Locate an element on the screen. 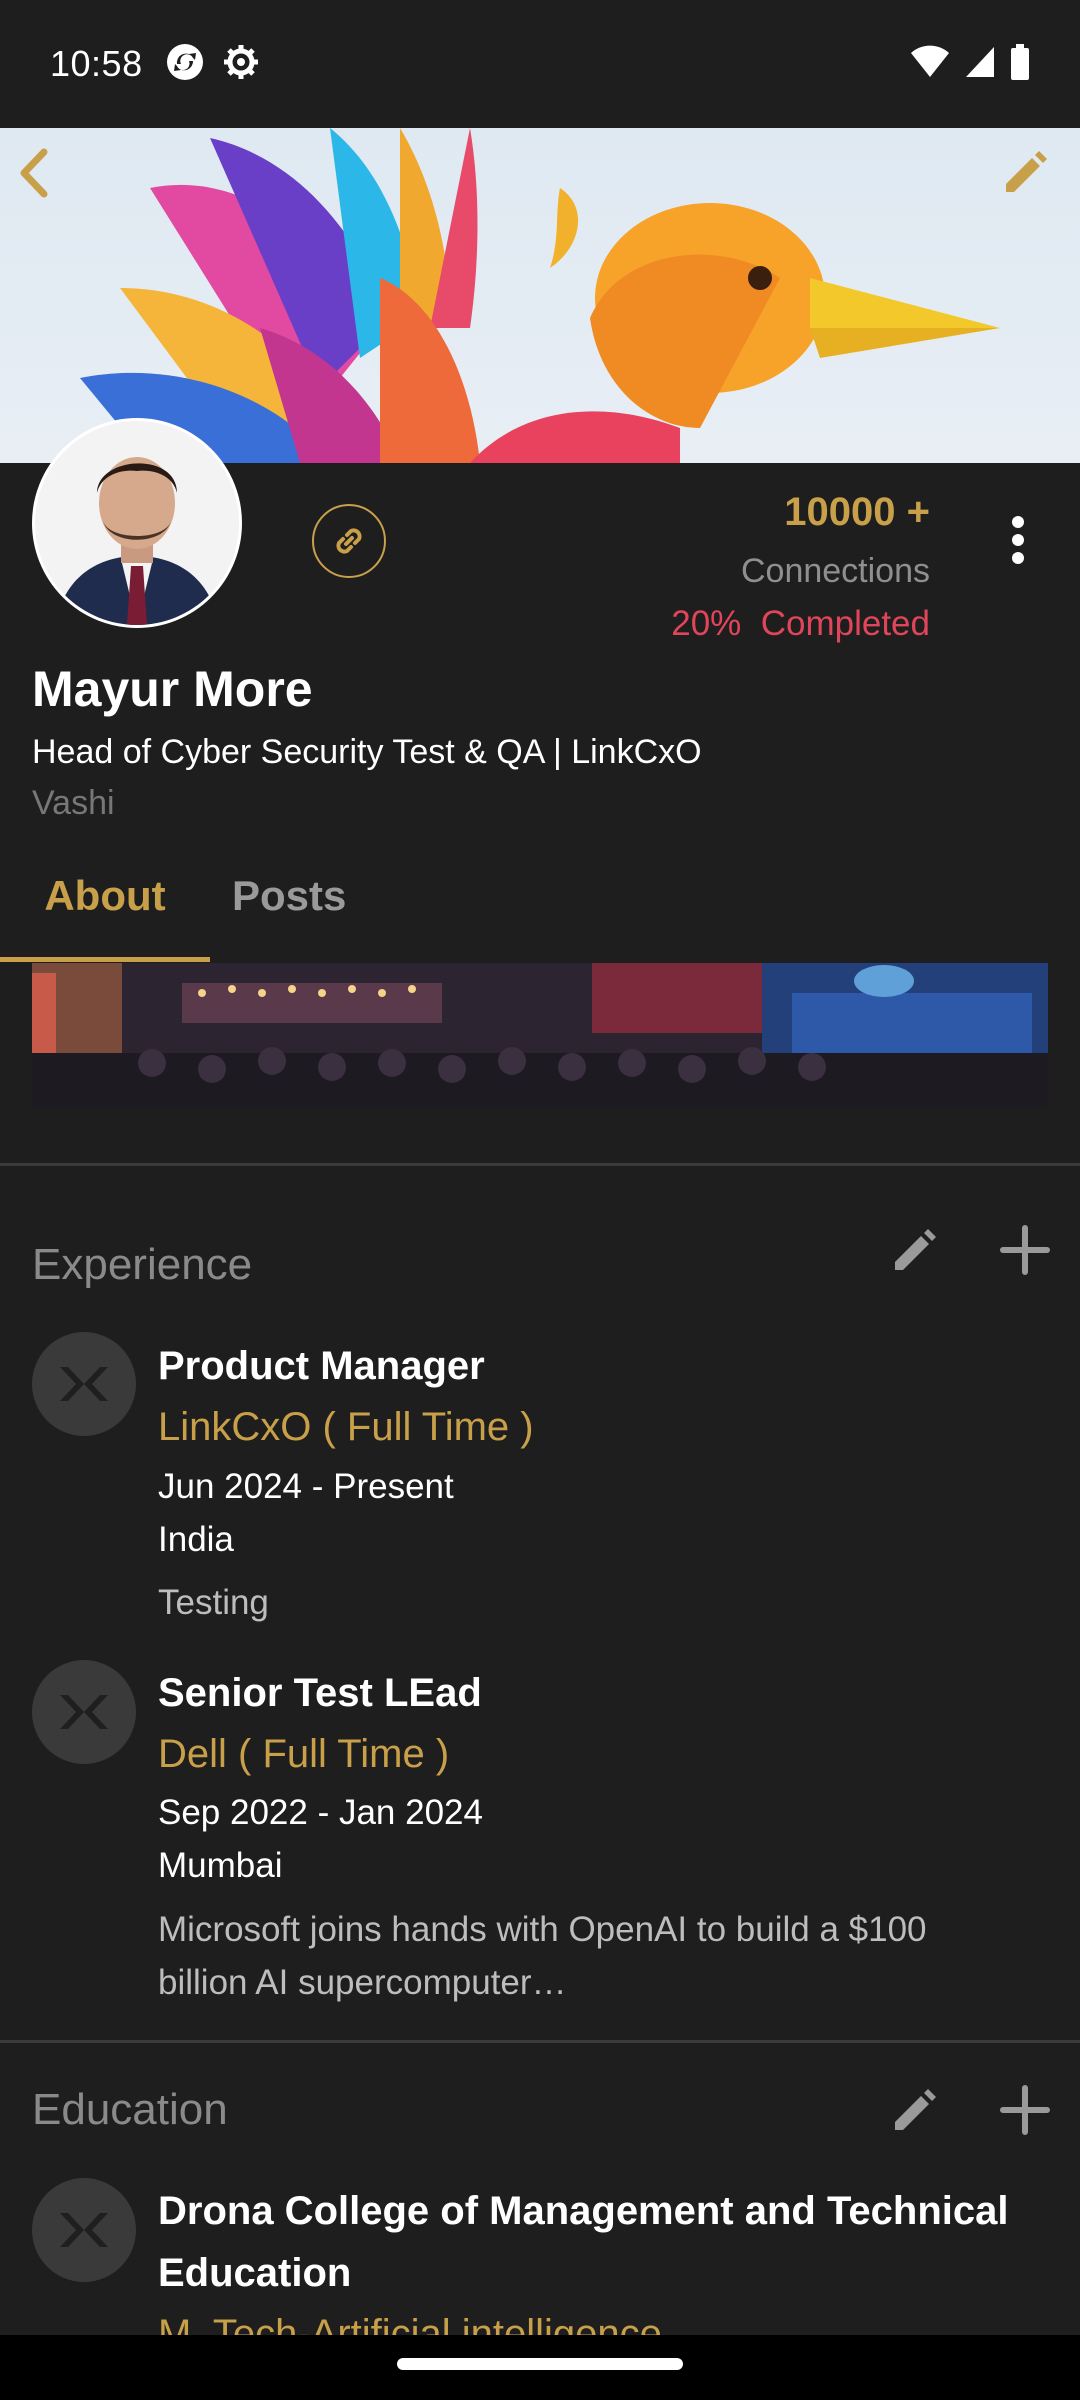 The width and height of the screenshot is (1080, 2400). share-link-button is located at coordinates (349, 541).